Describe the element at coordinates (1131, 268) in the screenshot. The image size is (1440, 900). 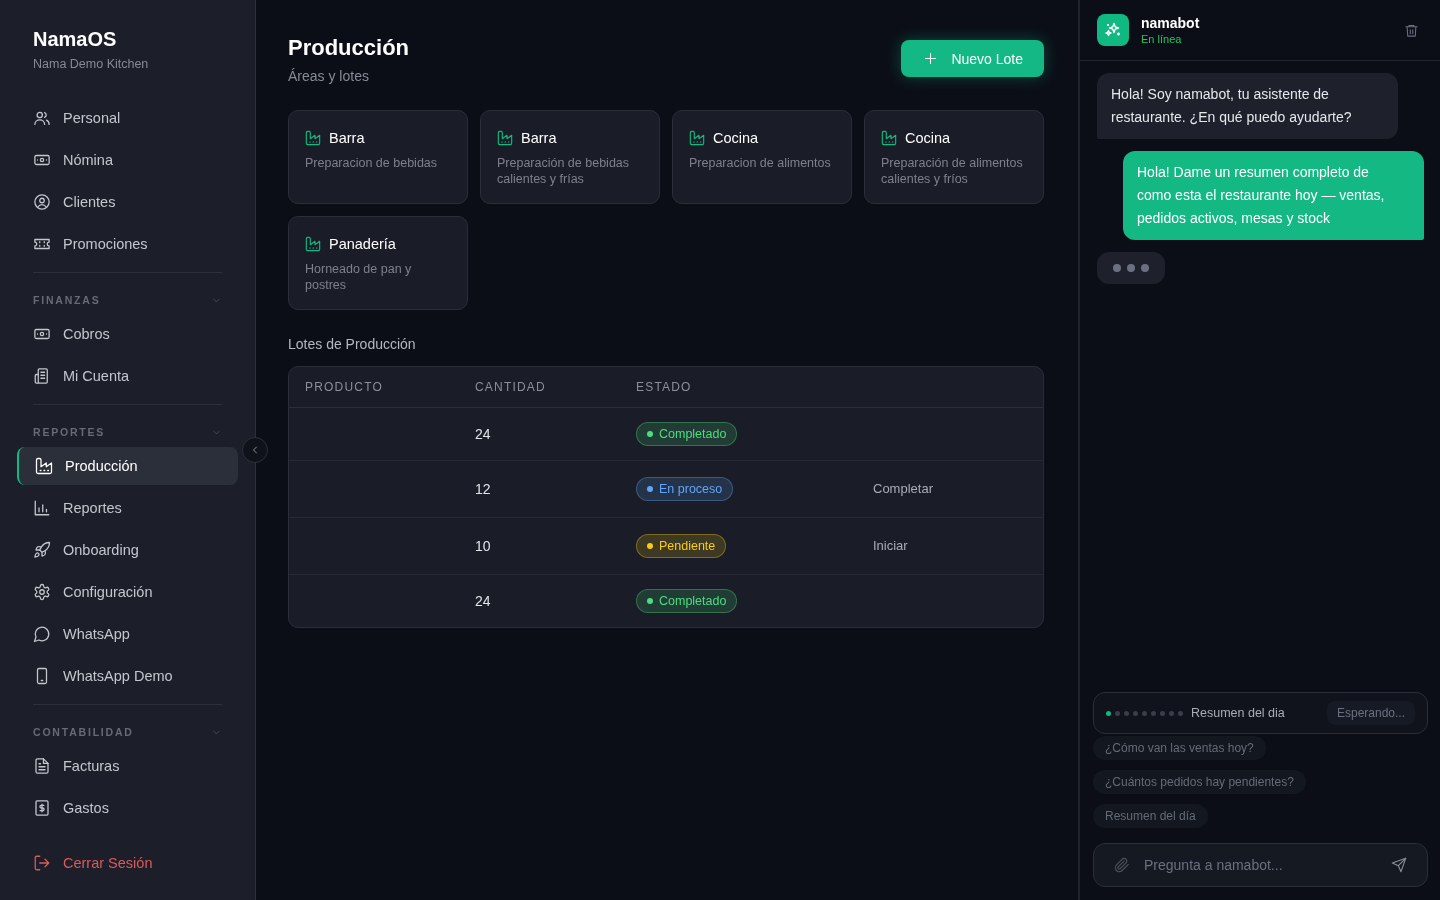
I see `typing-dots-icon` at that location.